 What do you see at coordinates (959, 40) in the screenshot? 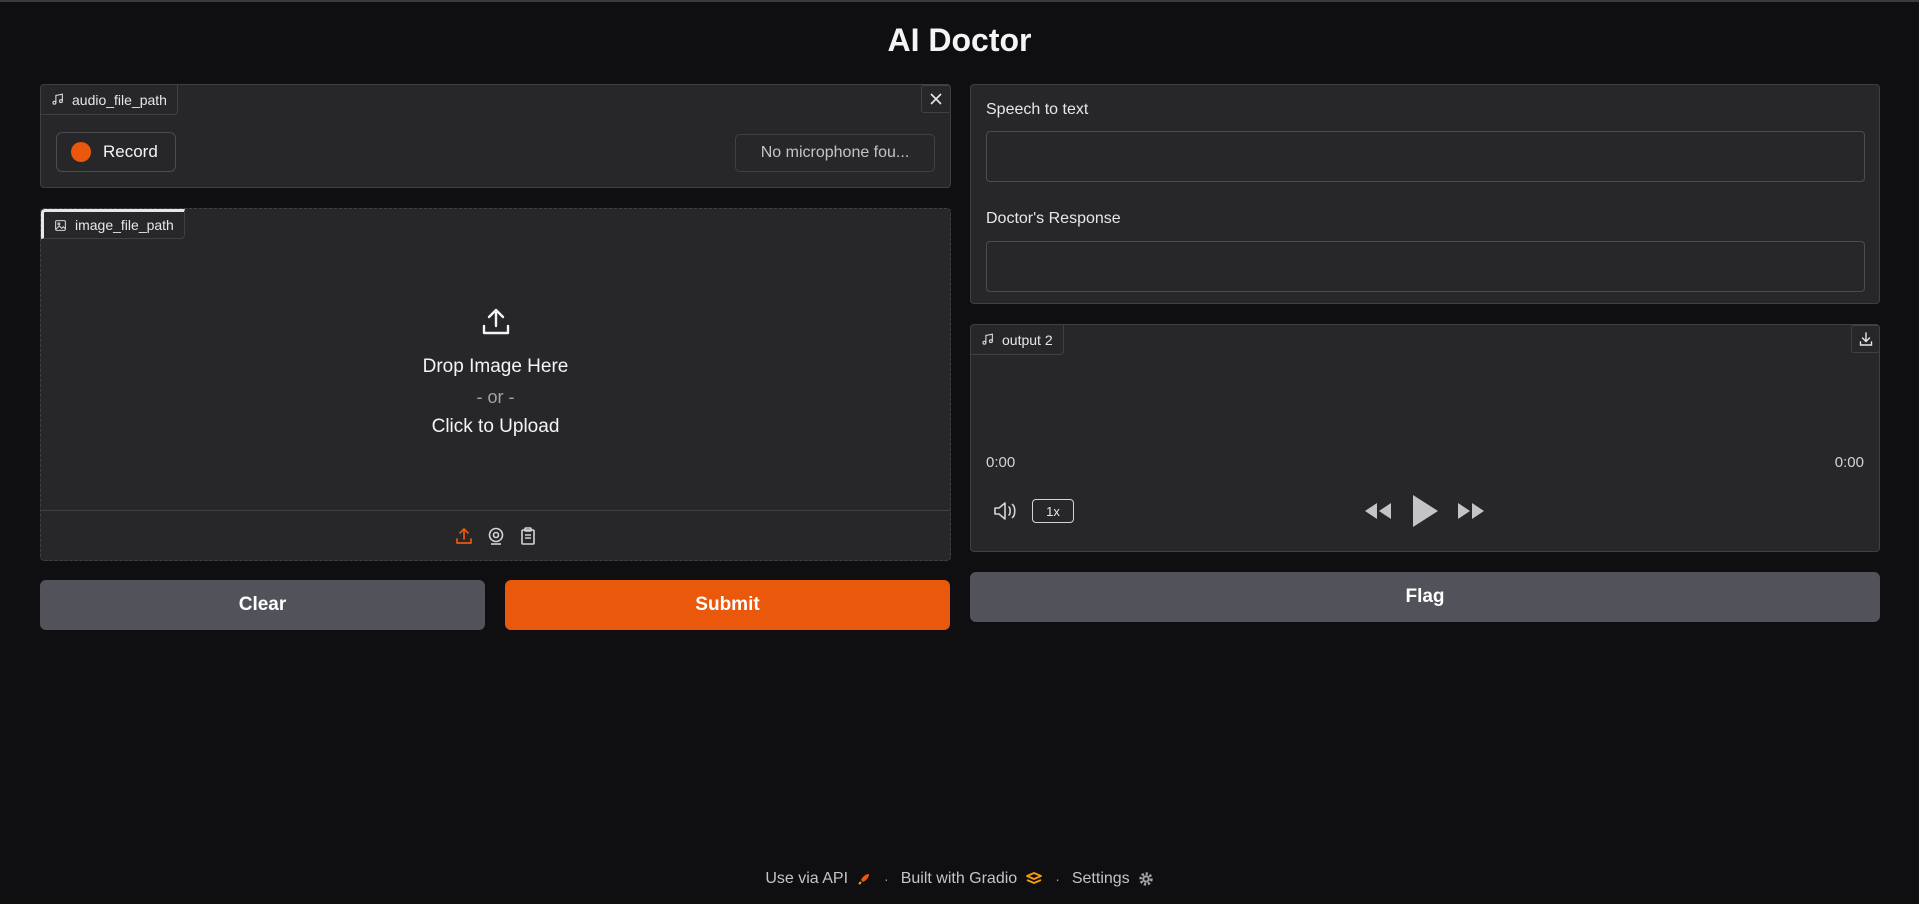
I see `page-title: AI Doctor` at bounding box center [959, 40].